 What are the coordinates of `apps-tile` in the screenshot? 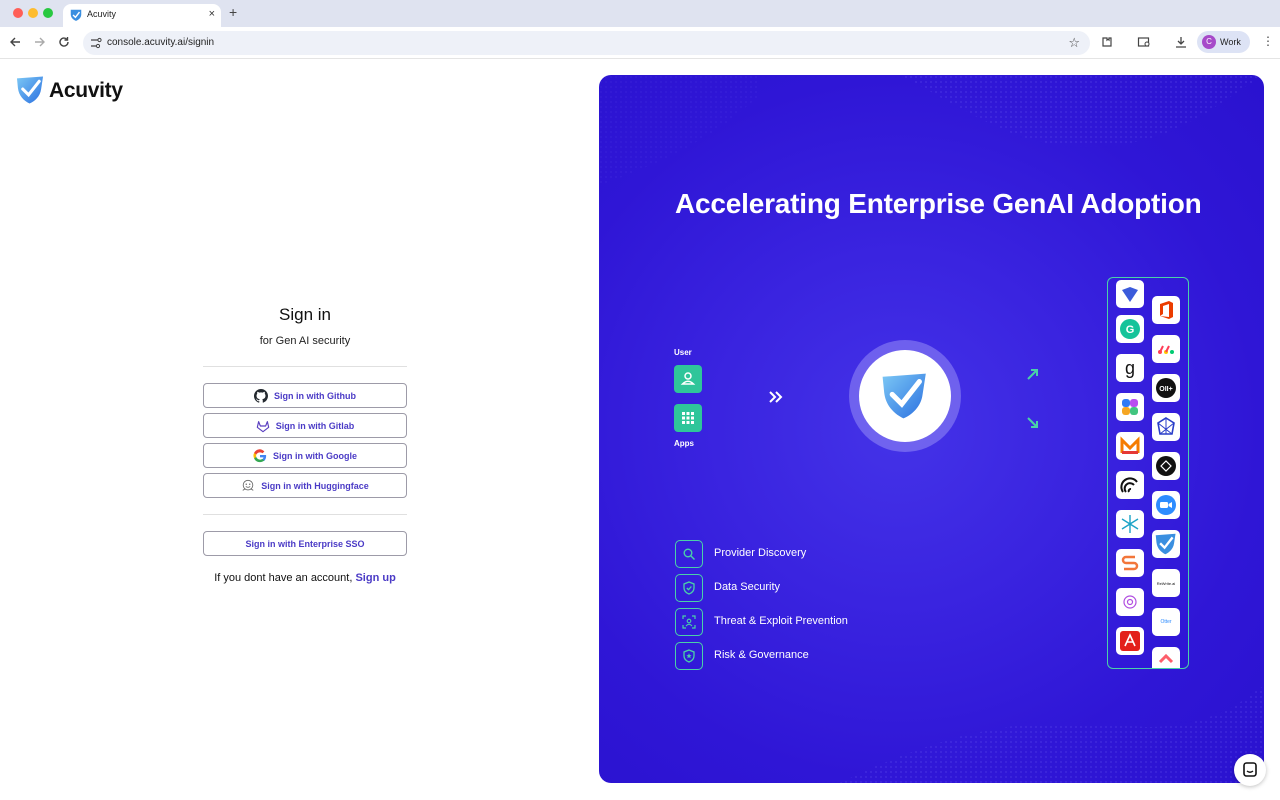 It's located at (688, 418).